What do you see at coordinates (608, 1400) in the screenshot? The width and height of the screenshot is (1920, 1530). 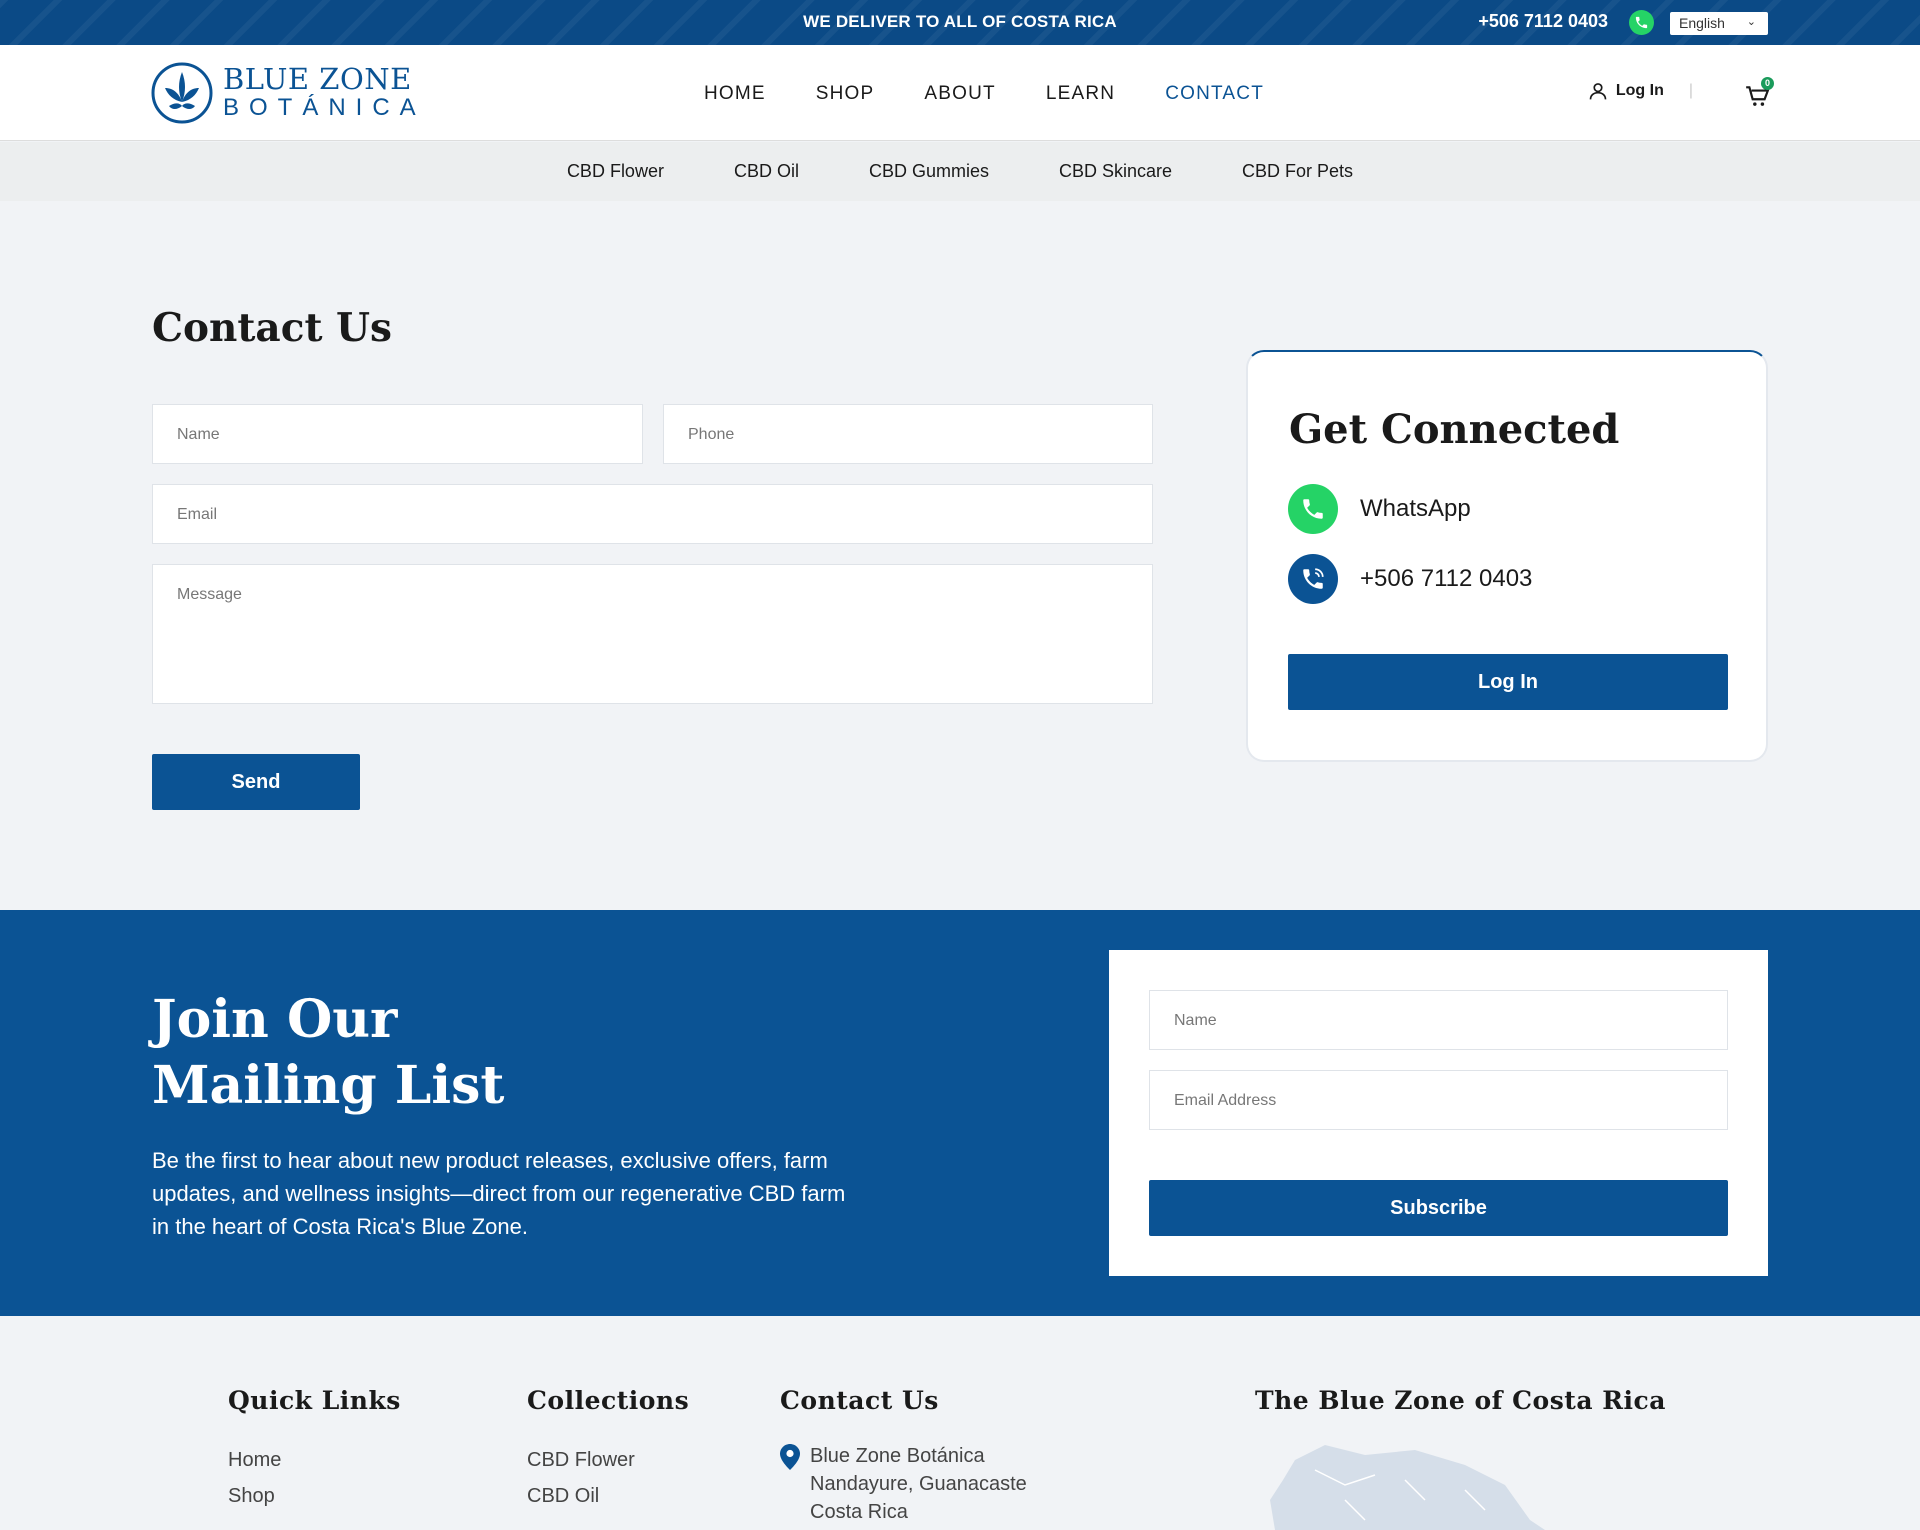 I see `footer-collections-title: Collections` at bounding box center [608, 1400].